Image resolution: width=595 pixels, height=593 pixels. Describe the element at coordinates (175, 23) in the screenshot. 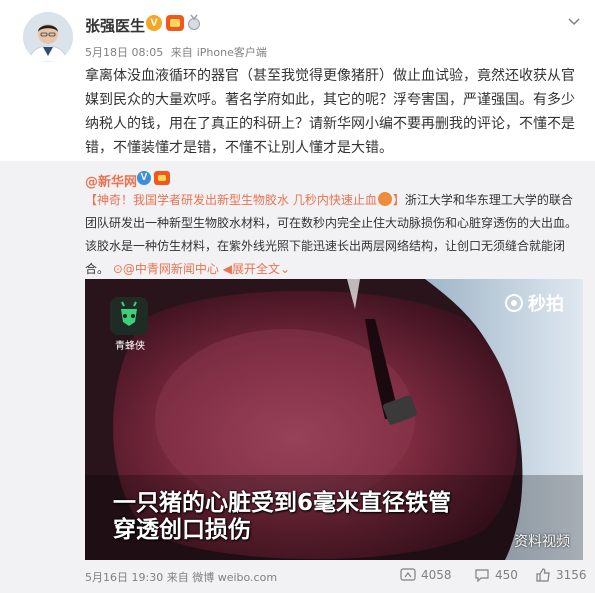

I see `vip-badge-icon` at that location.